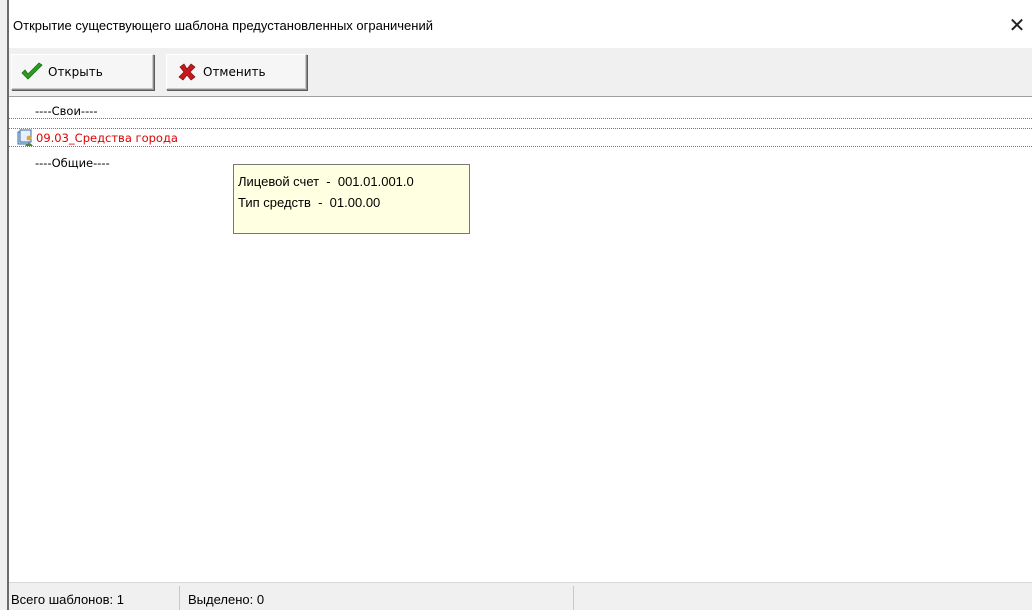 This screenshot has height=610, width=1032. I want to click on tooltip-account-line: Лицевой счет - 001.01.001.0, so click(326, 181).